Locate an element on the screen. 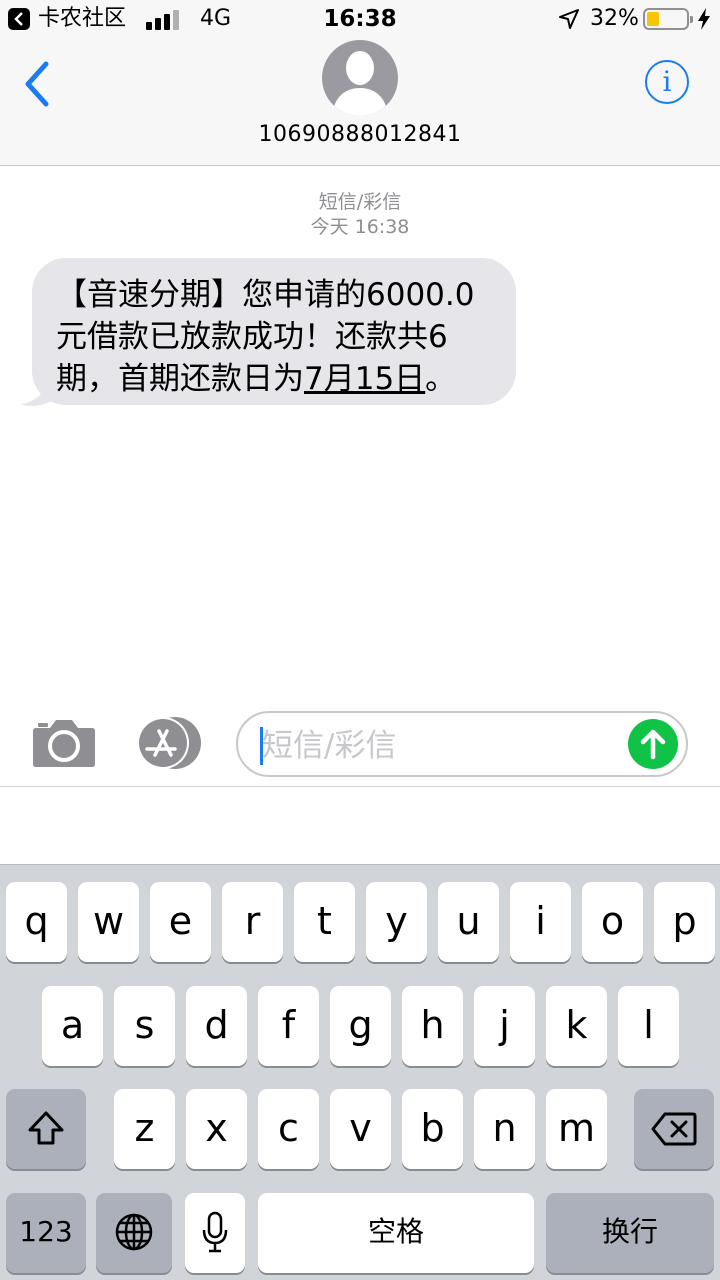  message-service-label: 短信/彩信 is located at coordinates (360, 202).